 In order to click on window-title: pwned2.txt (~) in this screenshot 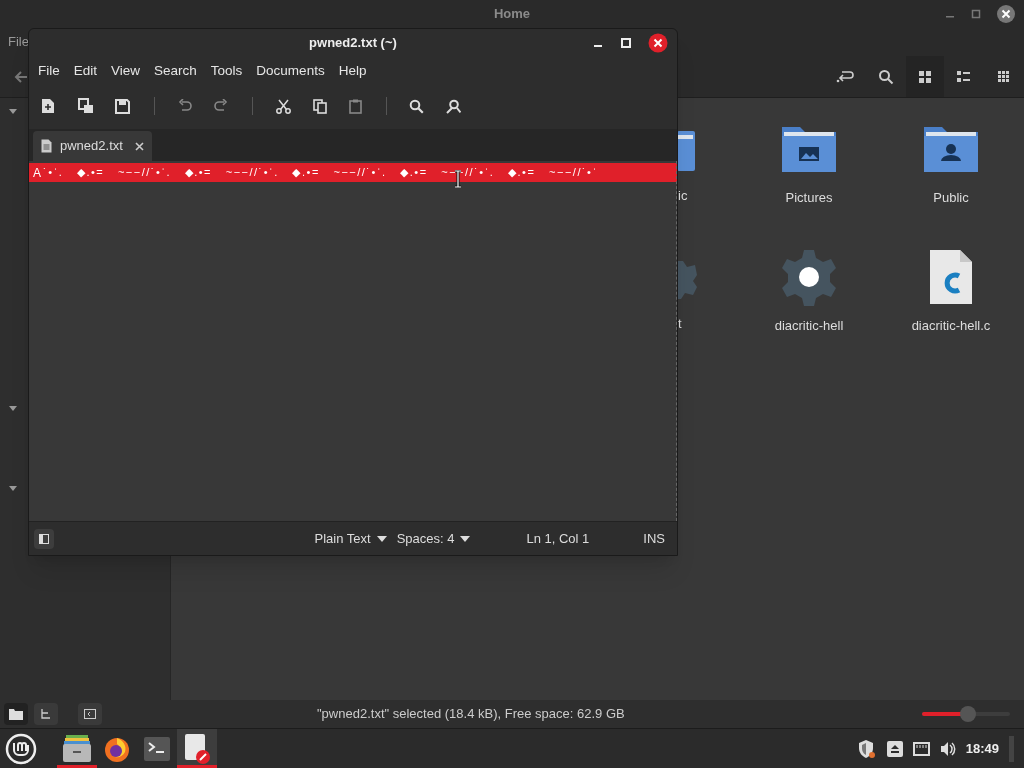, I will do `click(353, 43)`.